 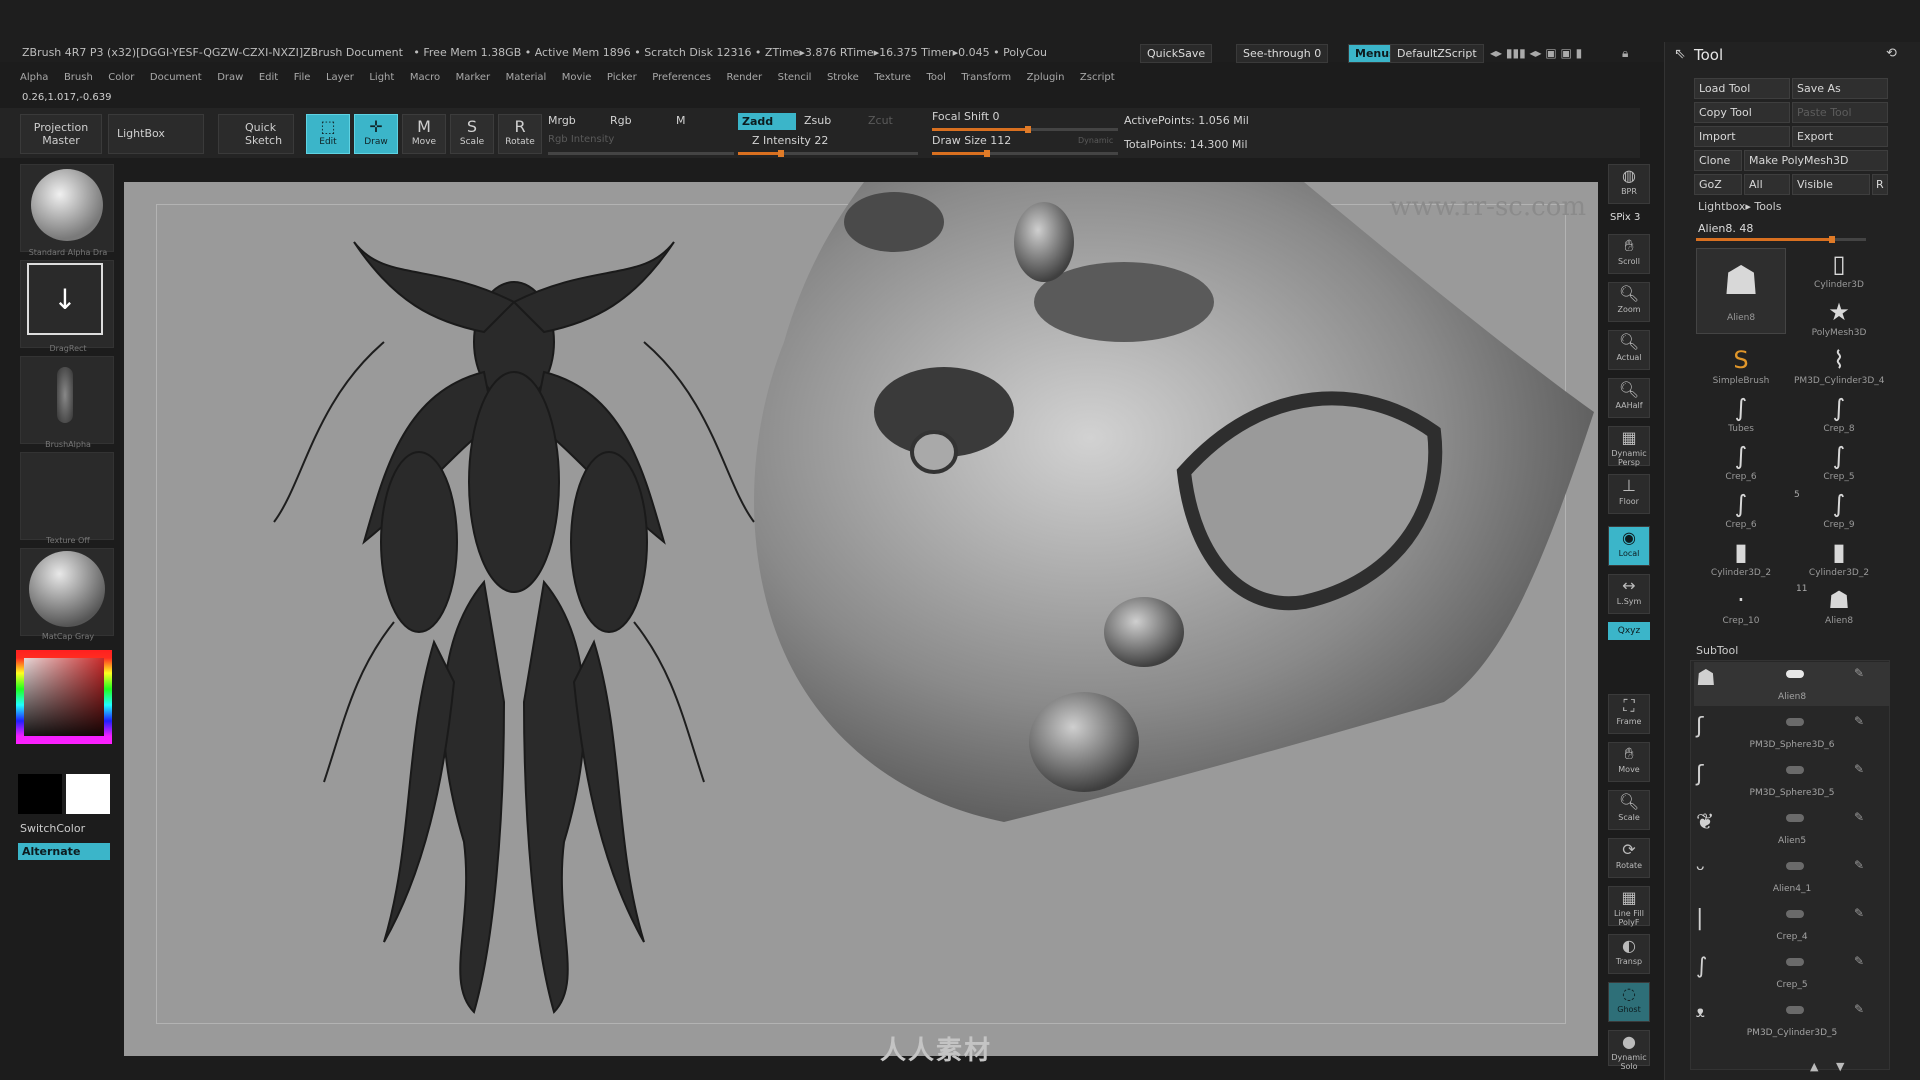 What do you see at coordinates (1629, 858) in the screenshot?
I see `rotate-view-button: ⟳ Rotate` at bounding box center [1629, 858].